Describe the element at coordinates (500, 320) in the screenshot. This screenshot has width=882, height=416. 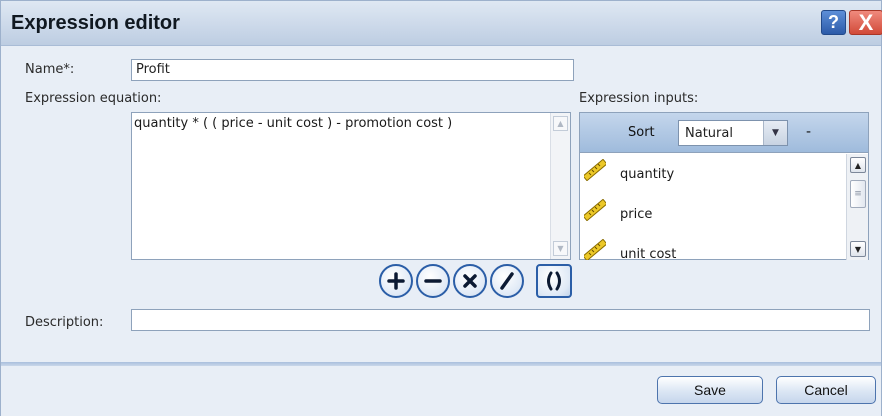
I see `description-input` at that location.